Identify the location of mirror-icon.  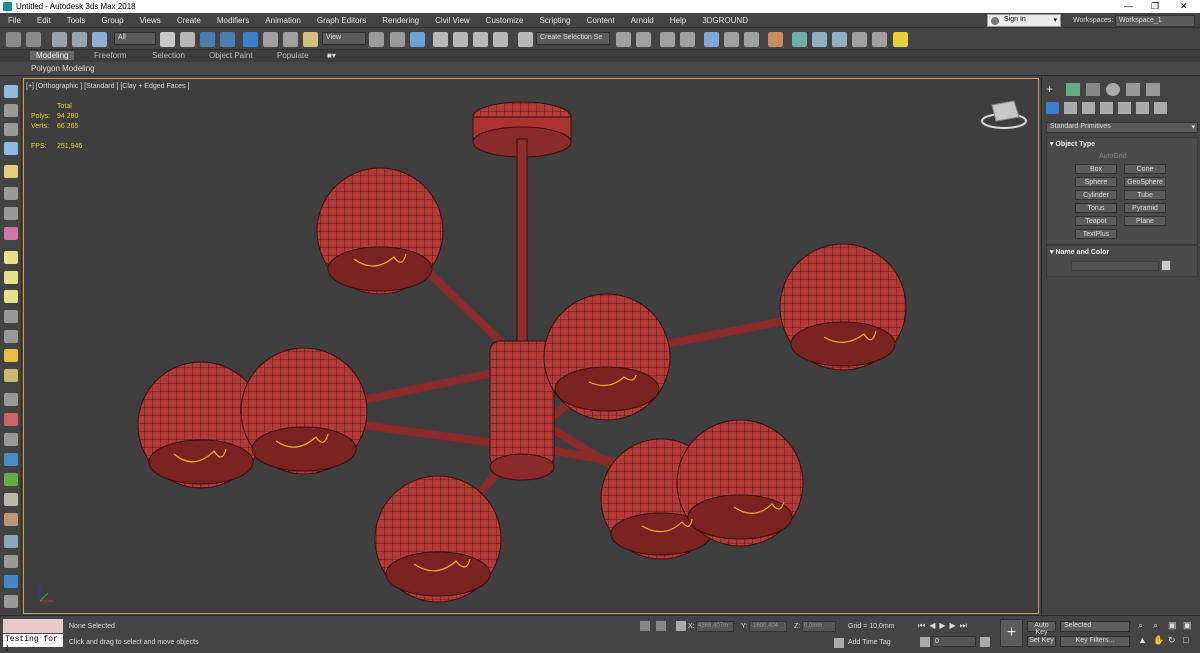
(623, 39).